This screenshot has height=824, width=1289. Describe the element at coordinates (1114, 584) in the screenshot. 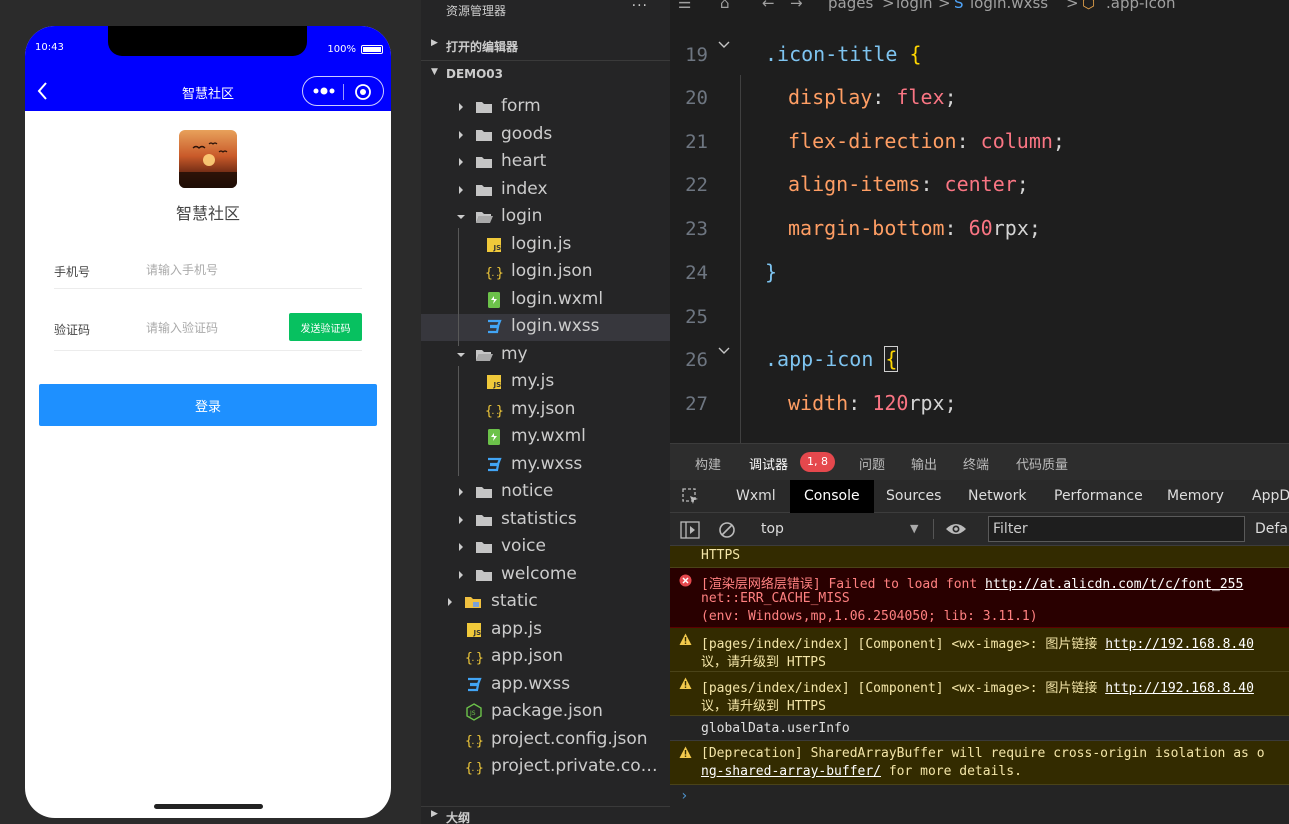

I see `font-url-link: http://at.alicdn.com/t/c/font_255` at that location.